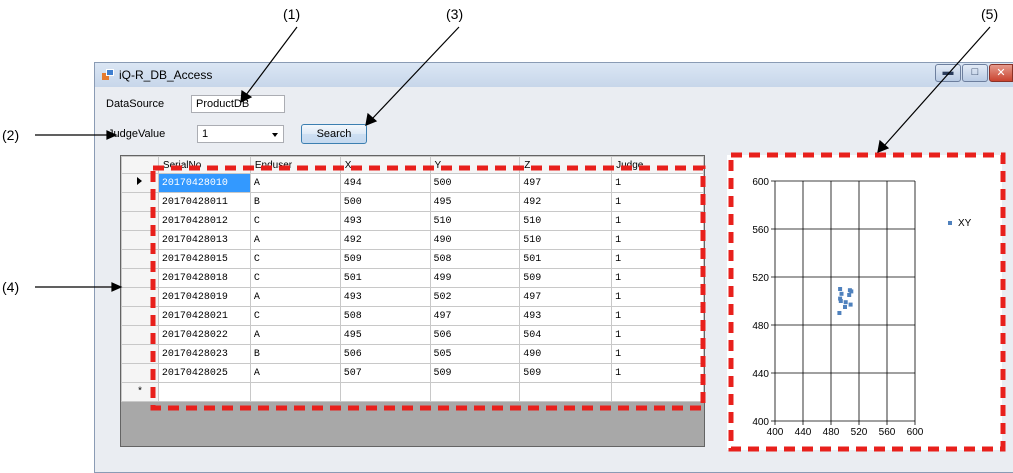 The image size is (1013, 473). What do you see at coordinates (566, 335) in the screenshot?
I see `table-cell: 504` at bounding box center [566, 335].